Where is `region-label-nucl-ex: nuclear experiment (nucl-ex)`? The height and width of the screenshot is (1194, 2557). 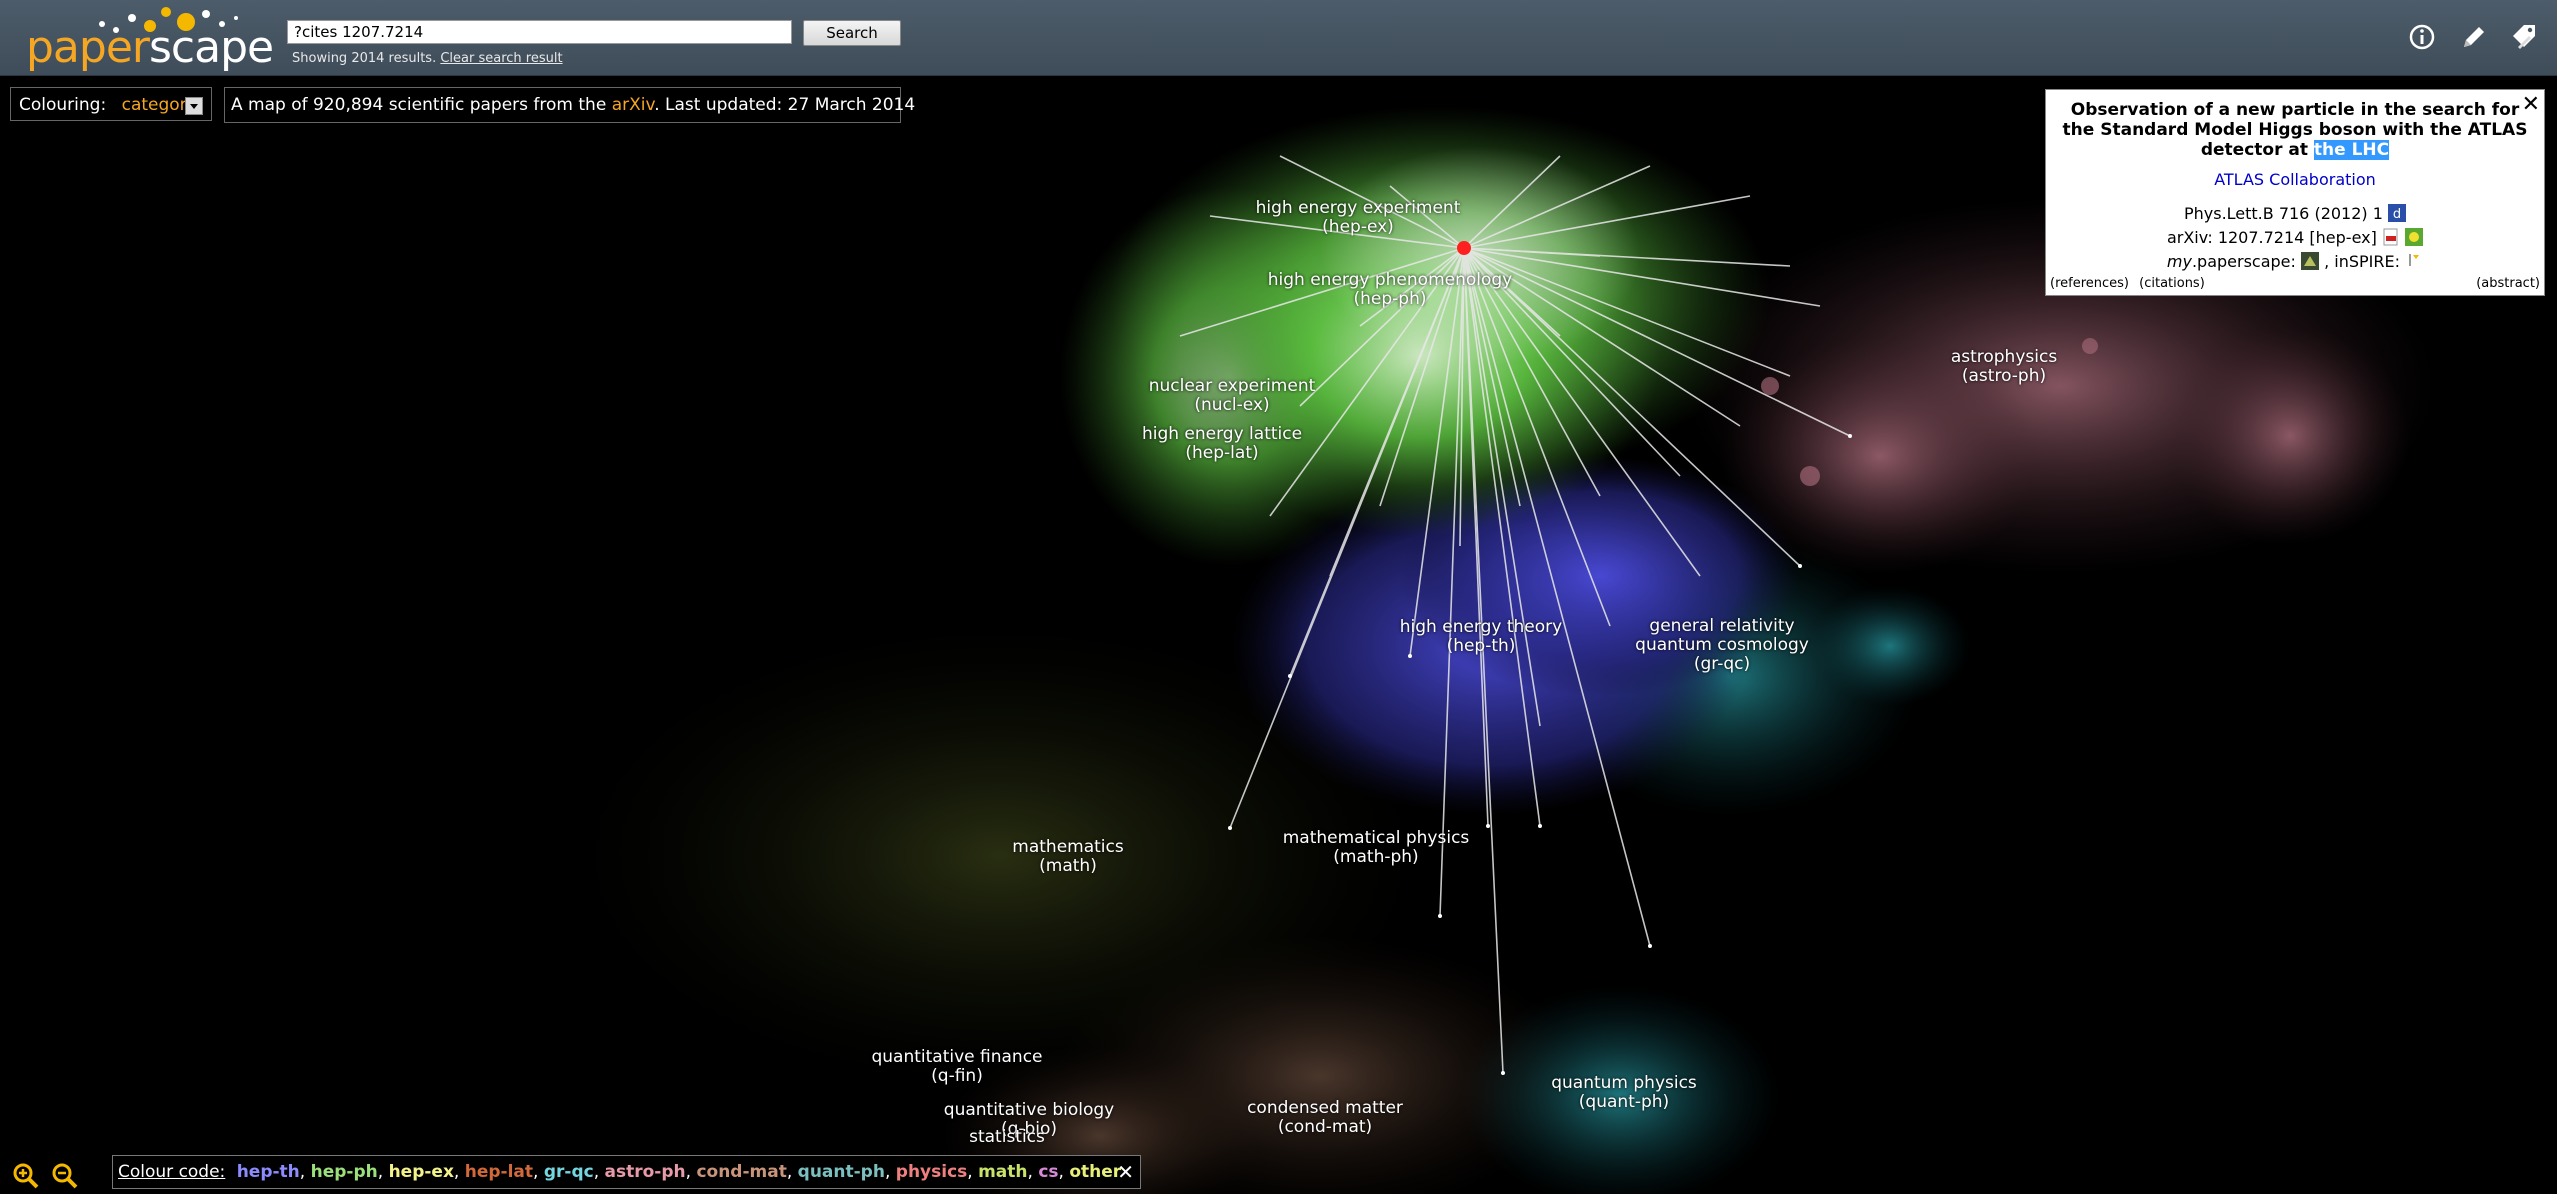 region-label-nucl-ex: nuclear experiment (nucl-ex) is located at coordinates (1232, 396).